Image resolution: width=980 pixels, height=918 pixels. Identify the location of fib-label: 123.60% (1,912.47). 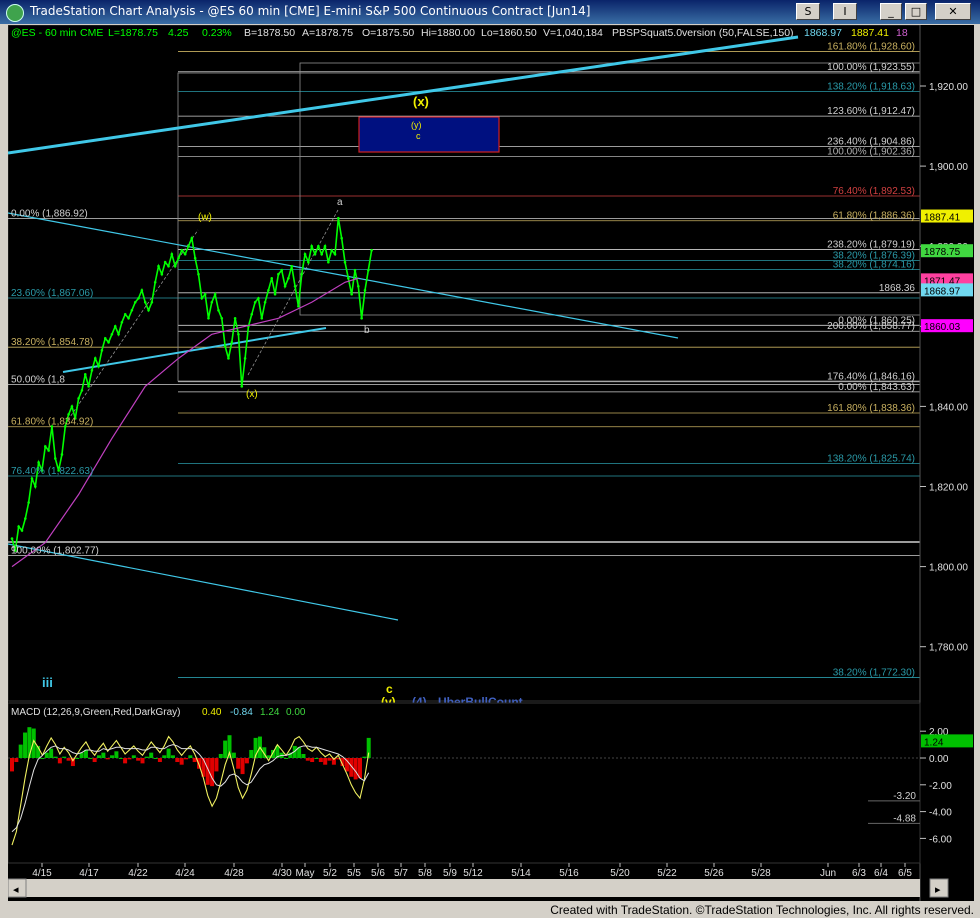
(871, 111).